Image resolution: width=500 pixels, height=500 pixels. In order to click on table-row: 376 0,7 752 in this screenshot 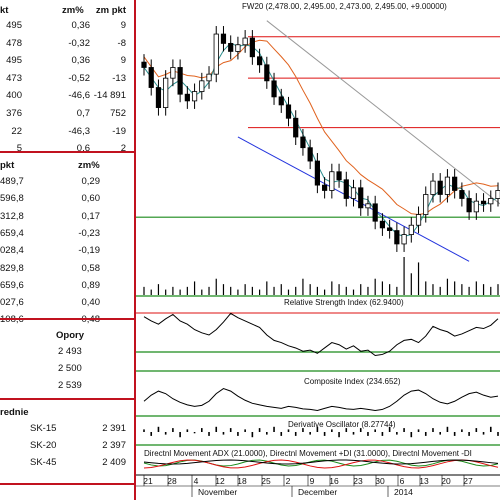, I will do `click(67, 114)`.